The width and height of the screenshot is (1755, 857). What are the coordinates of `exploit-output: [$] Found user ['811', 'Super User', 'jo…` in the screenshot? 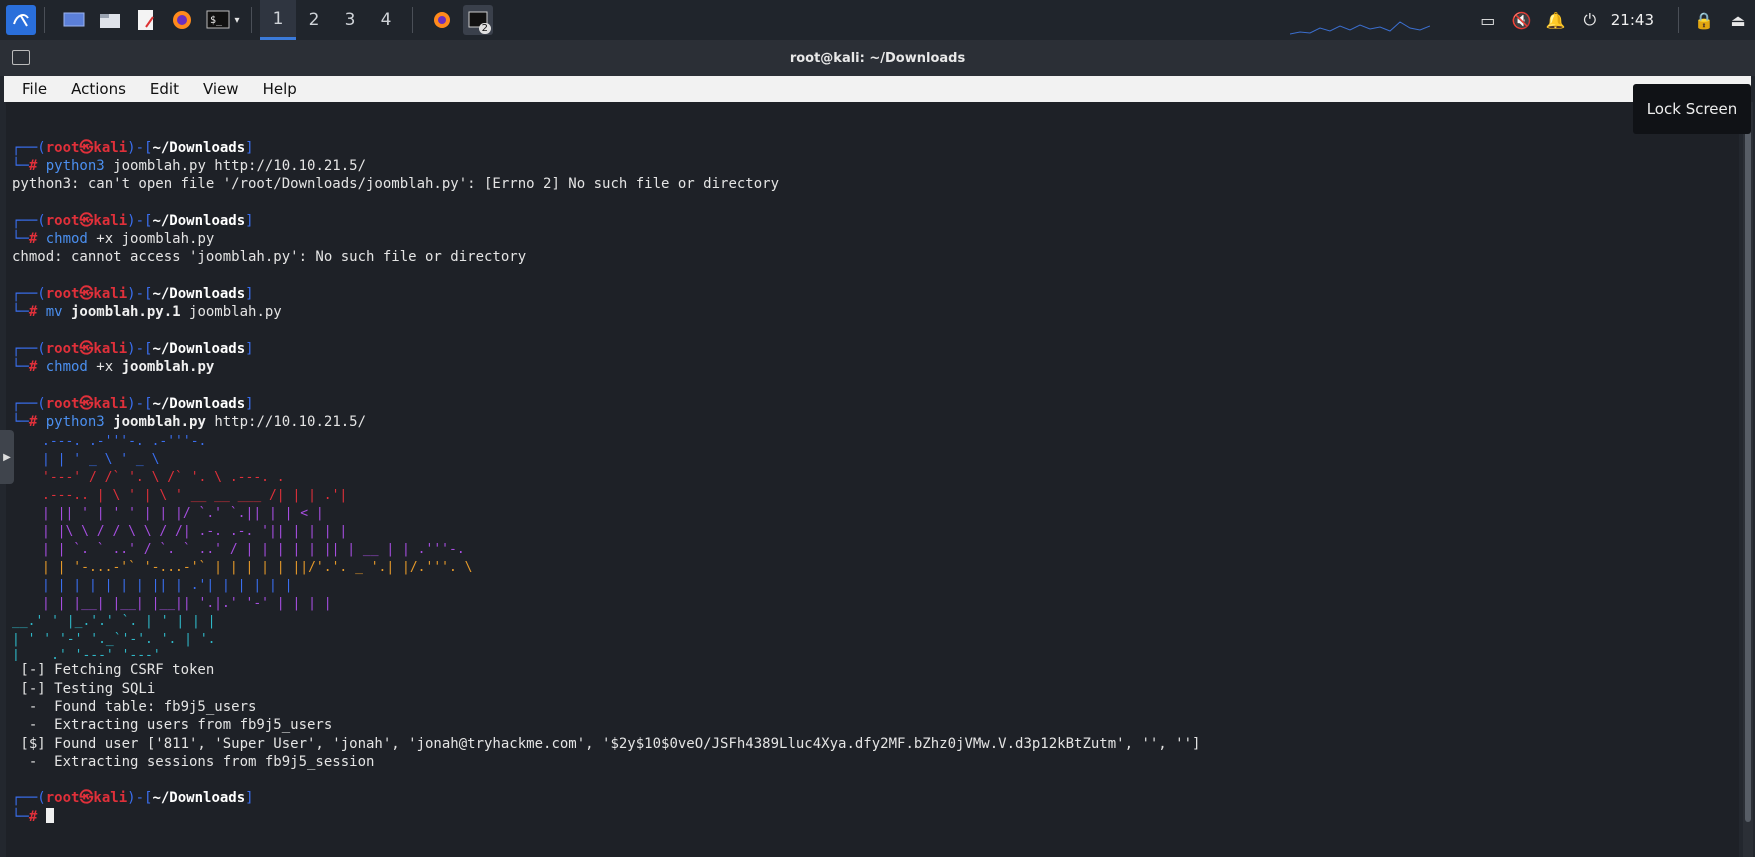 It's located at (606, 743).